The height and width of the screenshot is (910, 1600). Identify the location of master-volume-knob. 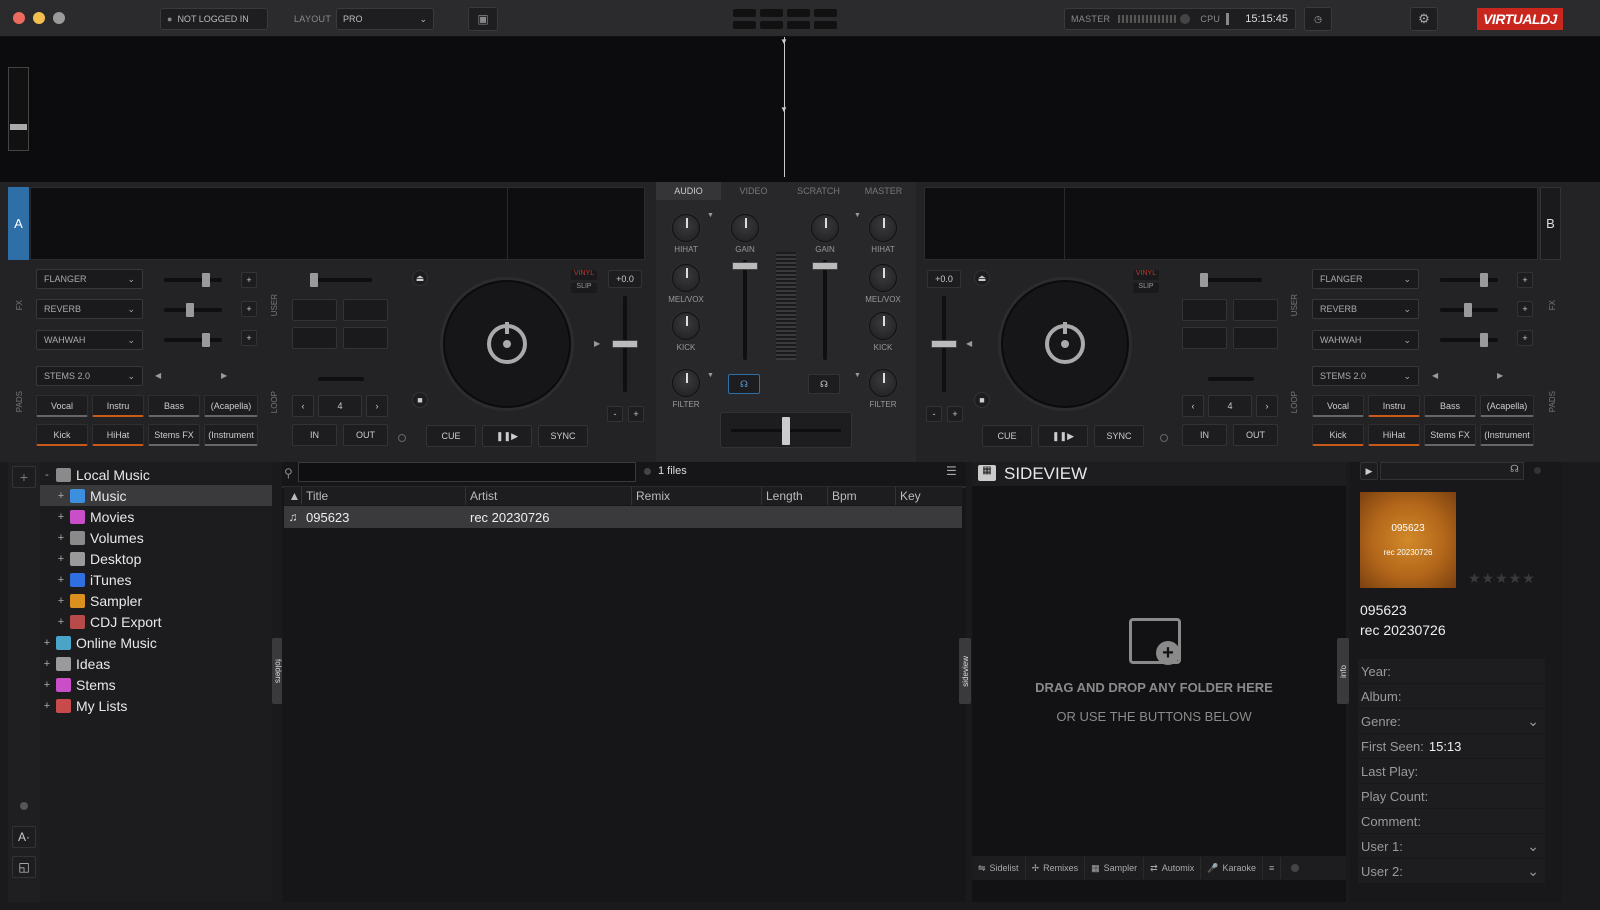
(1185, 19).